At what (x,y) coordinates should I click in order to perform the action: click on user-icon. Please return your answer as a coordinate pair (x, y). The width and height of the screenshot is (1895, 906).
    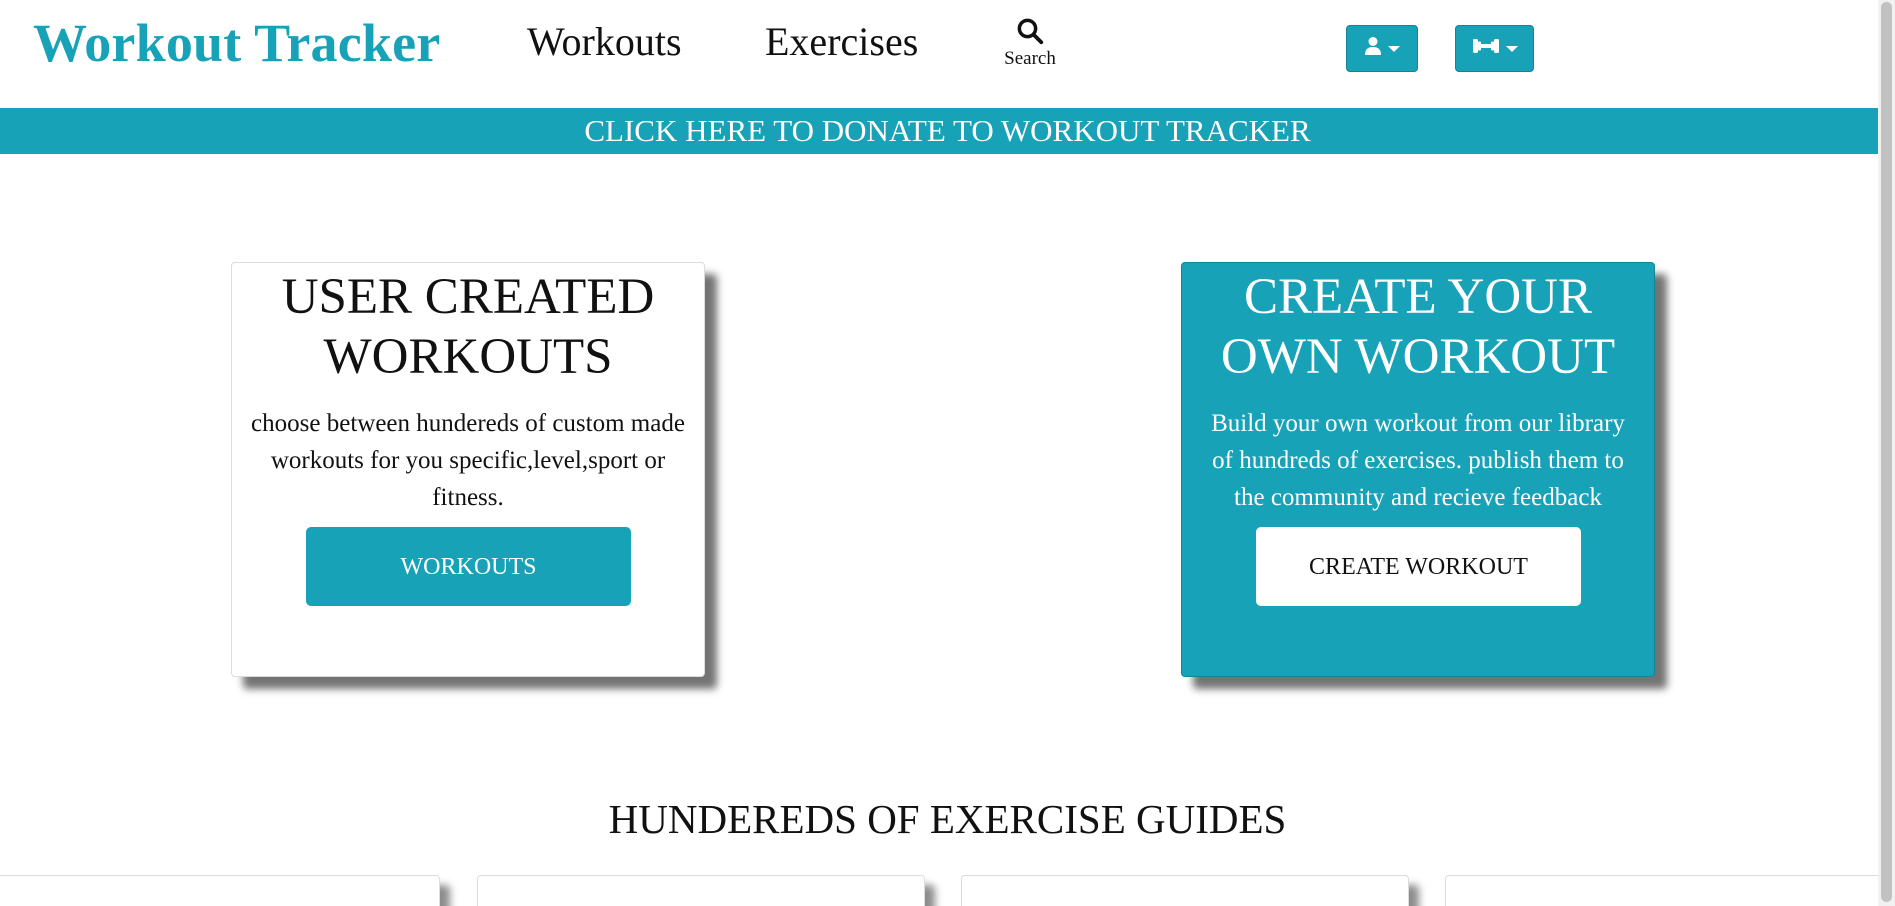
    Looking at the image, I should click on (1373, 48).